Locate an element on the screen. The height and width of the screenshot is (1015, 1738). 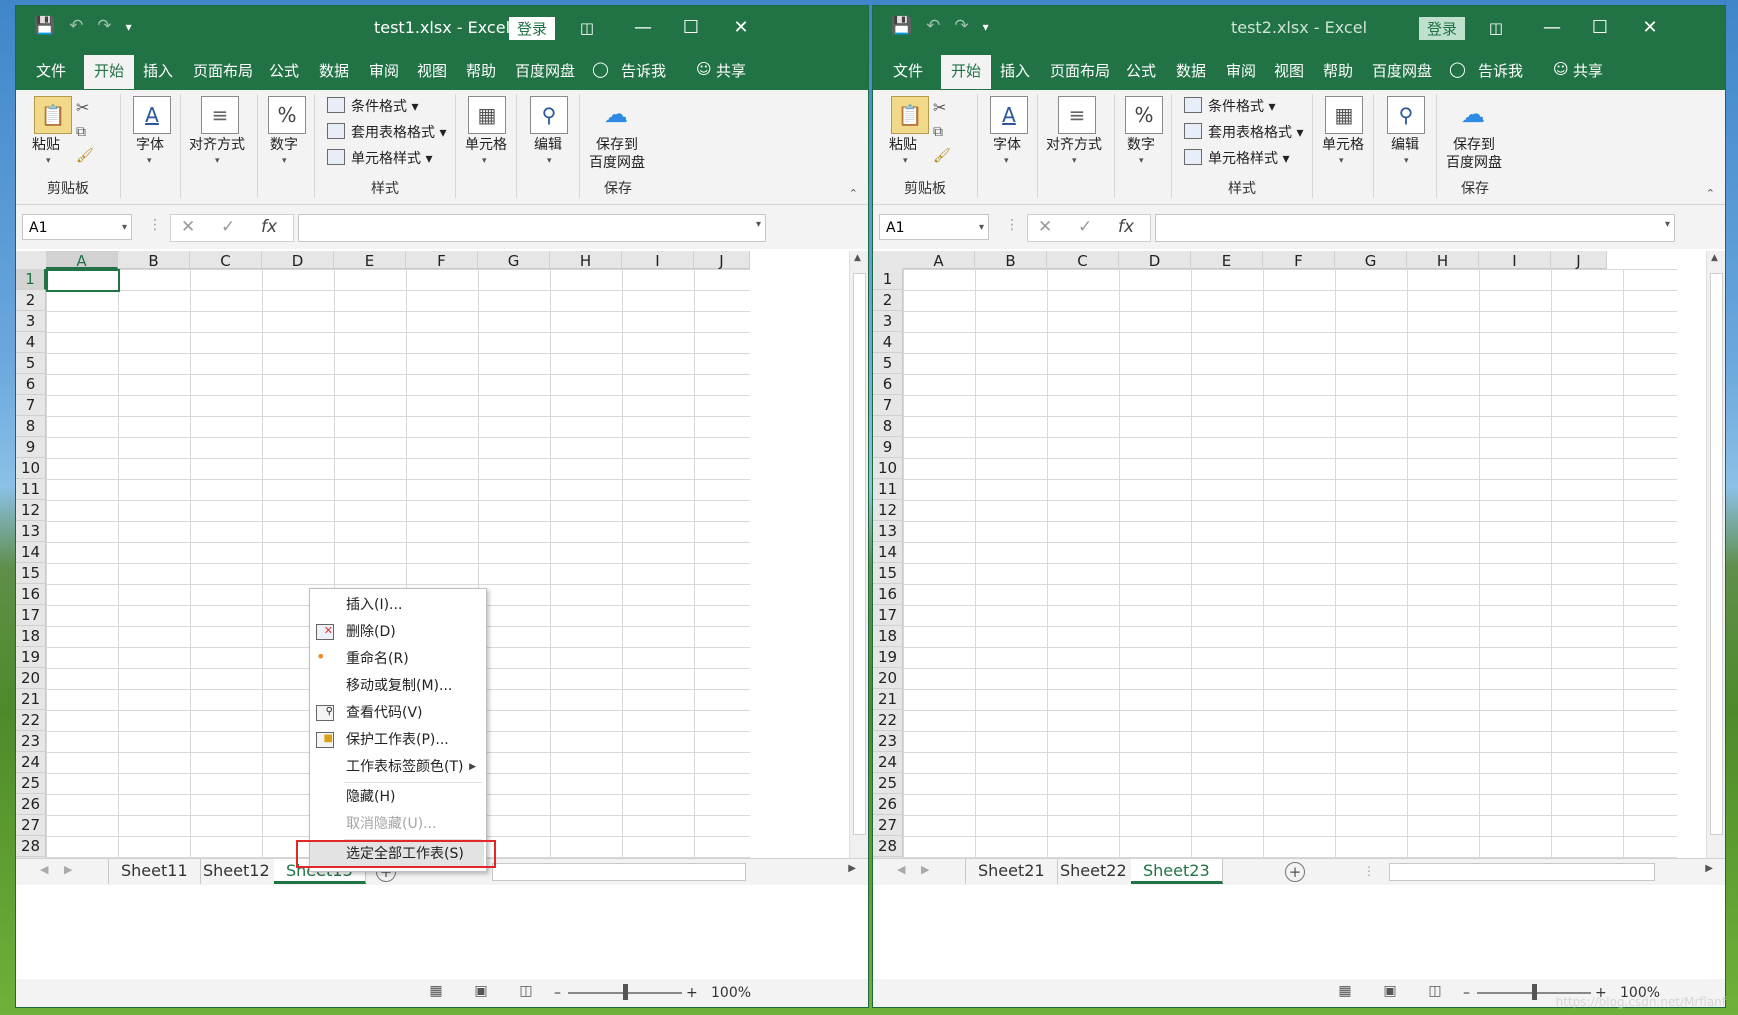
row-header: 9 is located at coordinates (888, 447).